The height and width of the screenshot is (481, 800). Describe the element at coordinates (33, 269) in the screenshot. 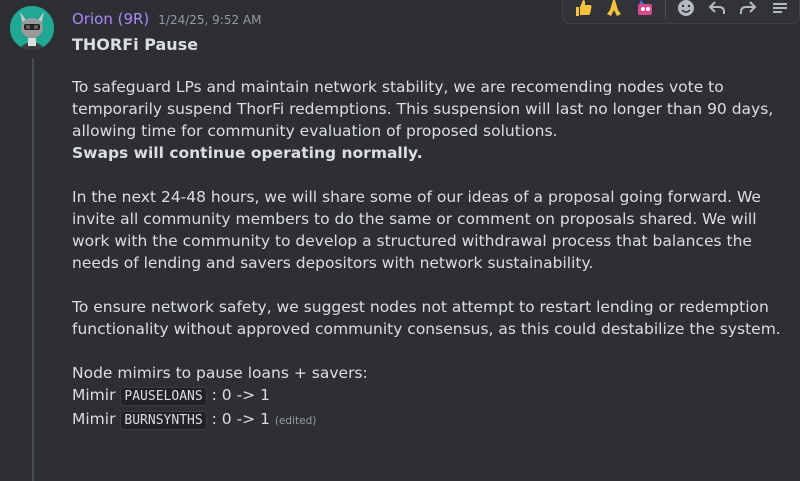

I see `thread-line` at that location.